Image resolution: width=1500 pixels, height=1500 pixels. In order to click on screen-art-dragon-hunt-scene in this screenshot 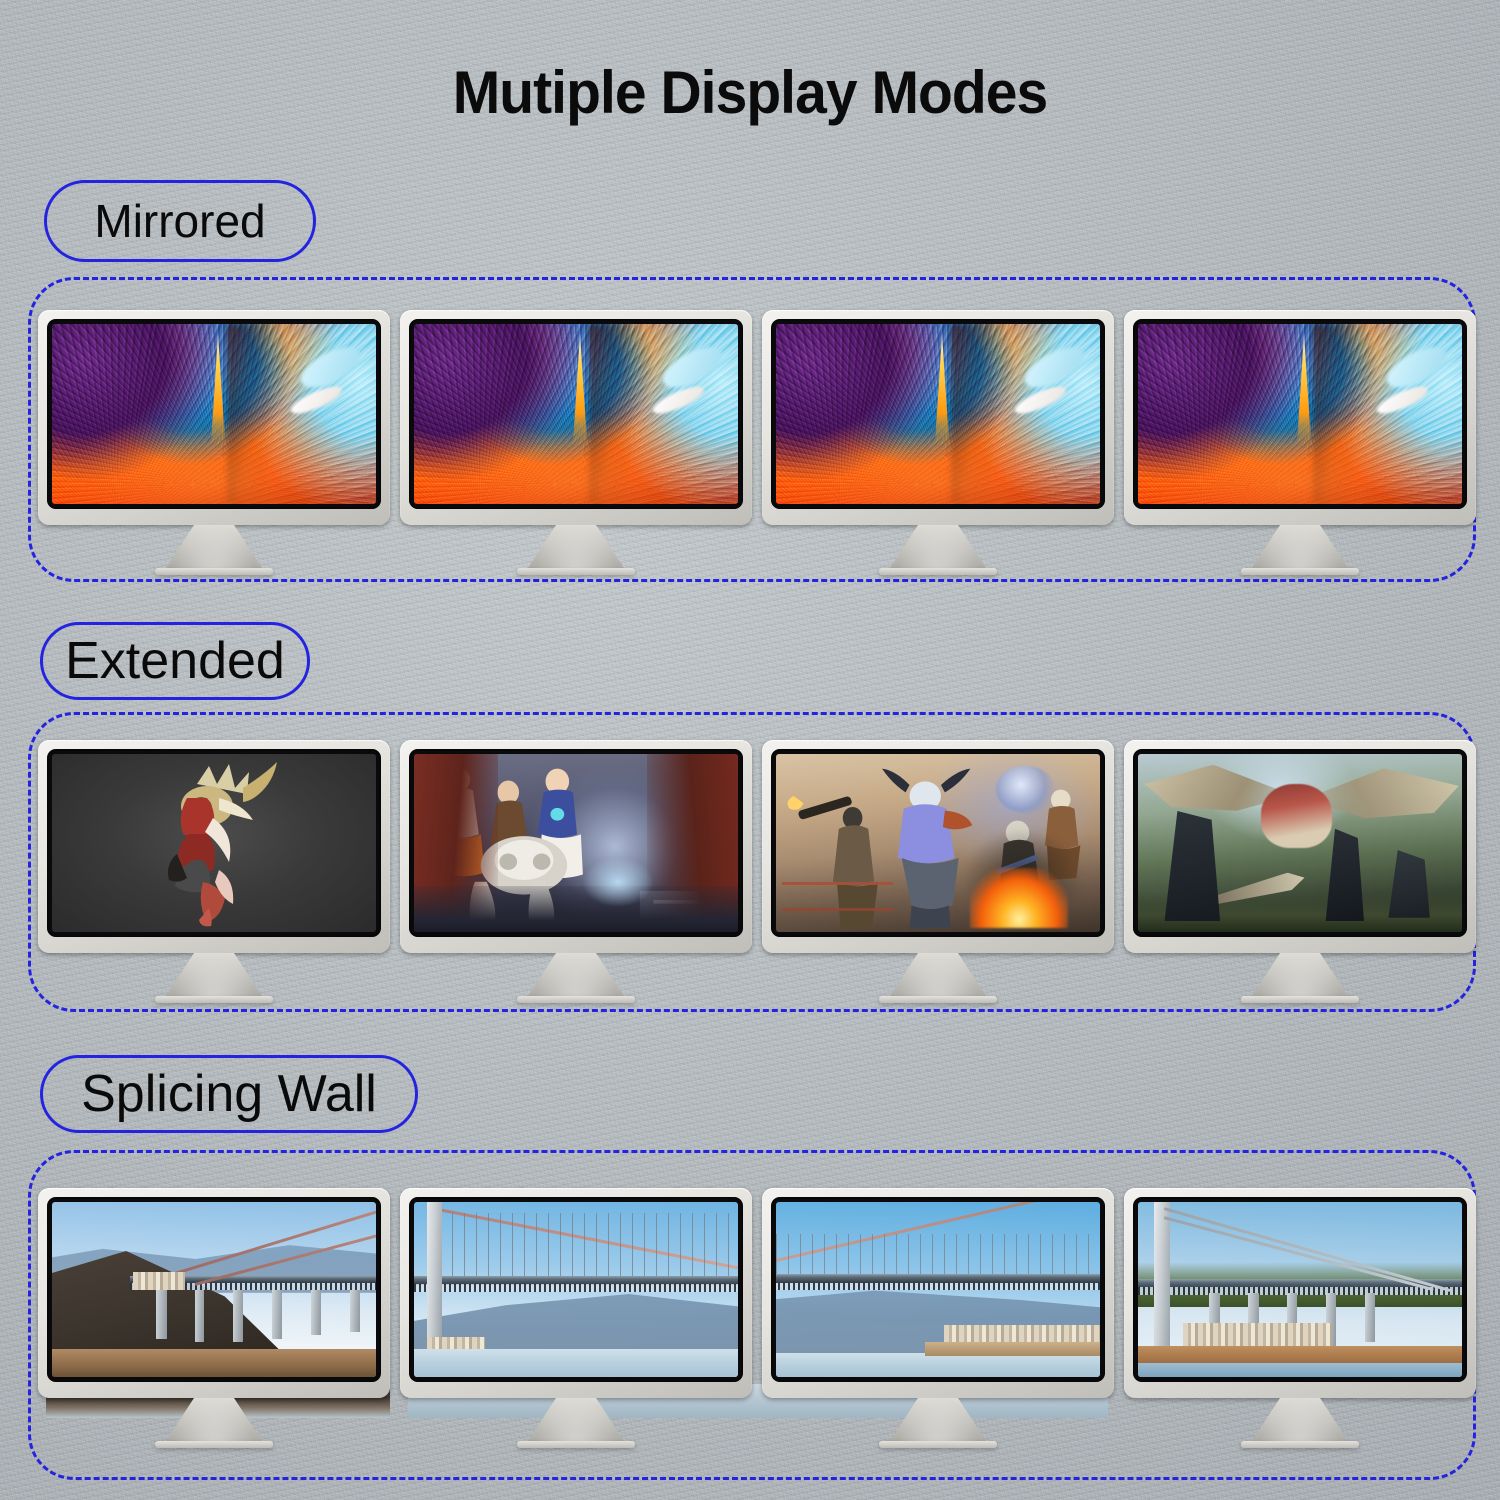, I will do `click(1300, 843)`.